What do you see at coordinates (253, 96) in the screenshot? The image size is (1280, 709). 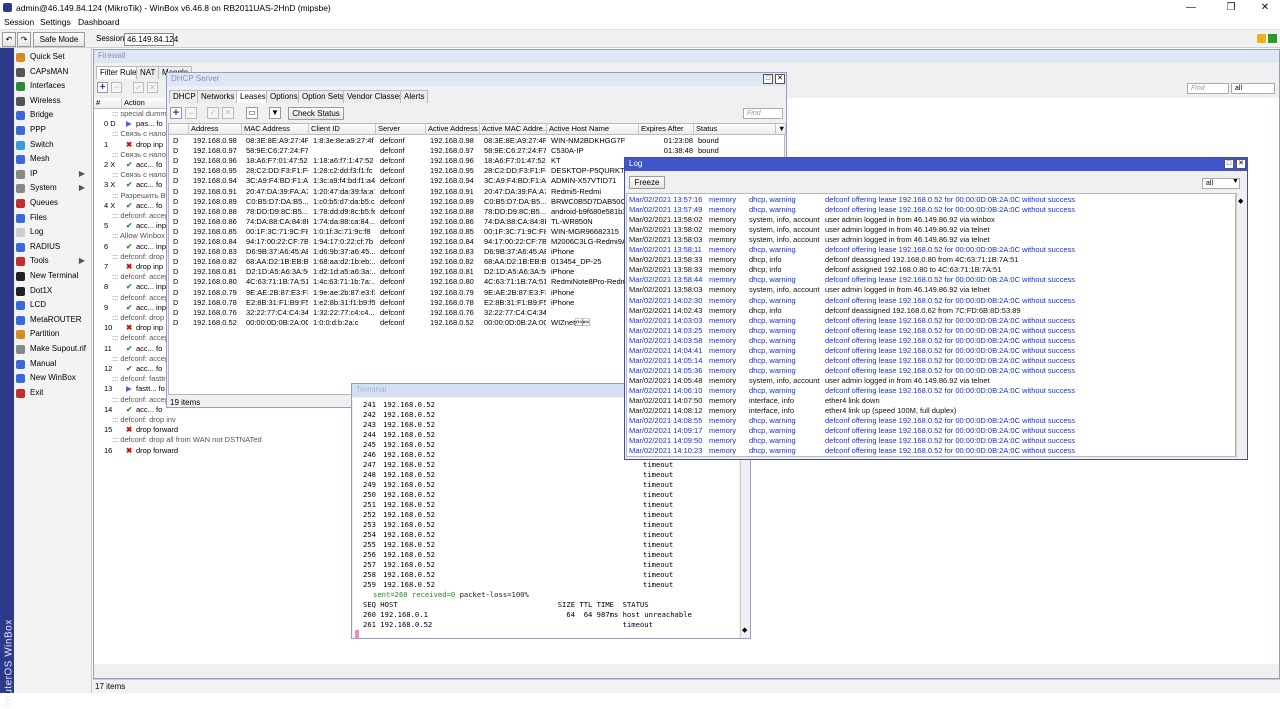 I see `tab-leases: Leases` at bounding box center [253, 96].